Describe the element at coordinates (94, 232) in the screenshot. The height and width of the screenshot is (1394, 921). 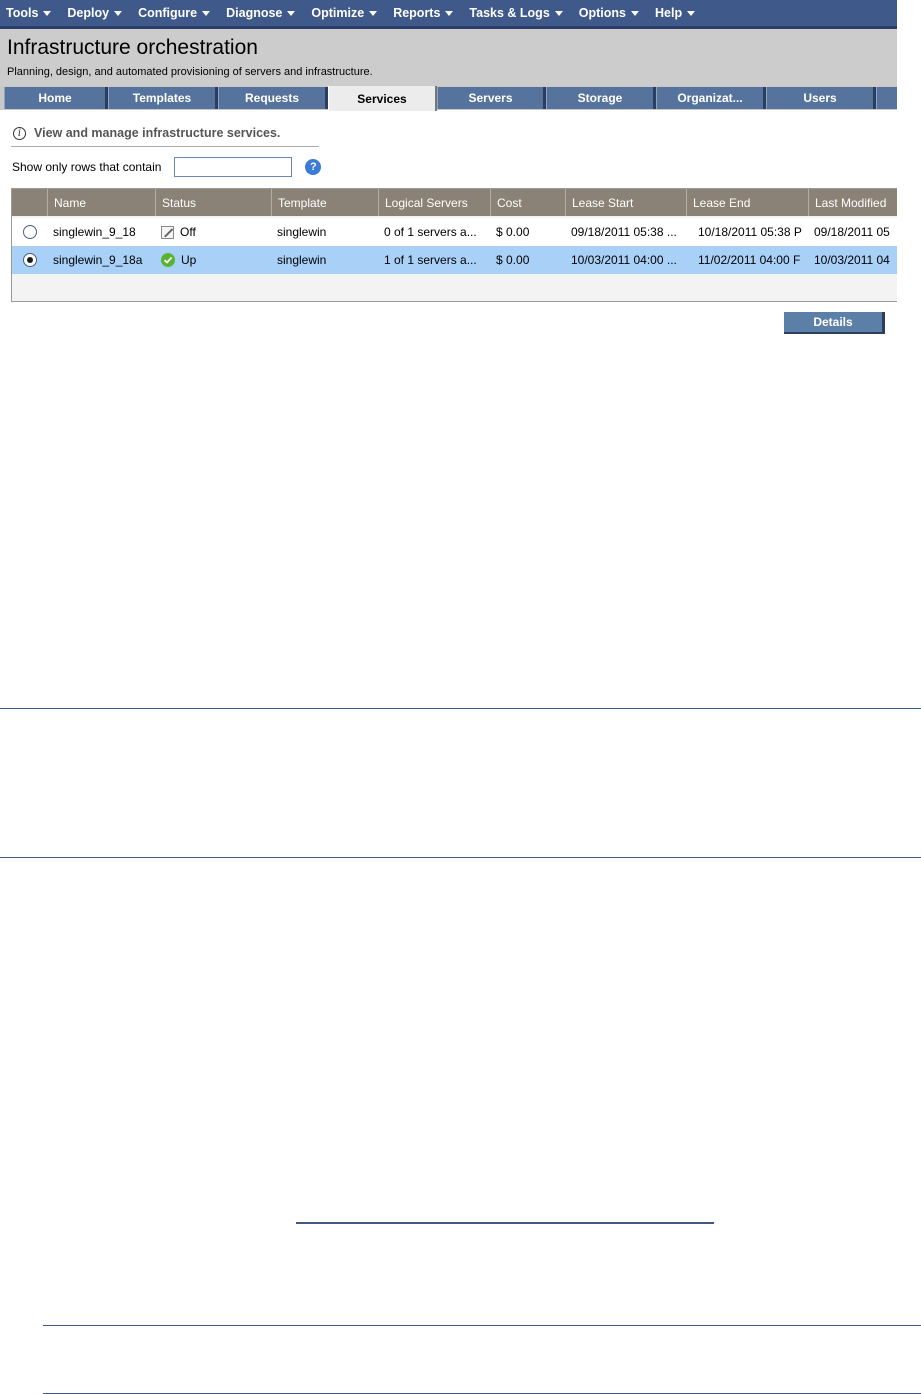
I see `cell-name: singlewin_9_18` at that location.